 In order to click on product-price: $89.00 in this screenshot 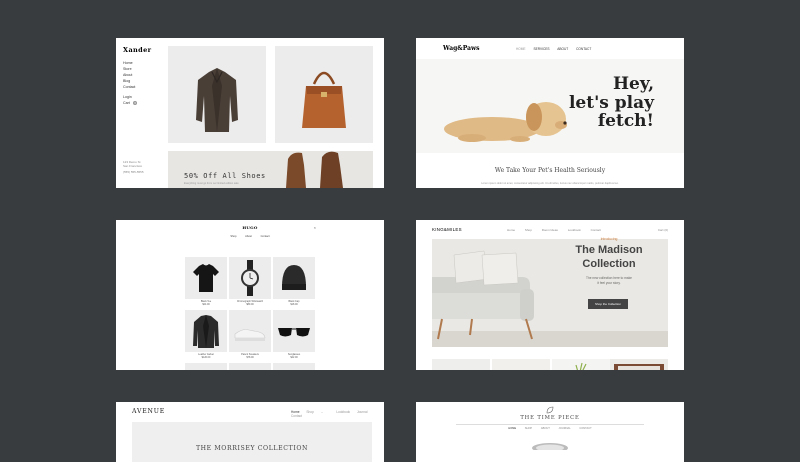, I will do `click(250, 305)`.